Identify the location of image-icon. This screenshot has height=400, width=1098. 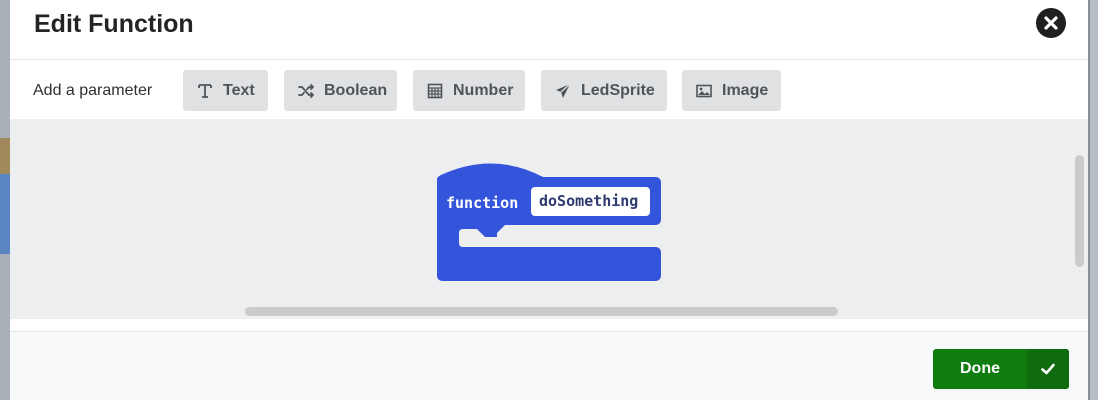
(704, 91).